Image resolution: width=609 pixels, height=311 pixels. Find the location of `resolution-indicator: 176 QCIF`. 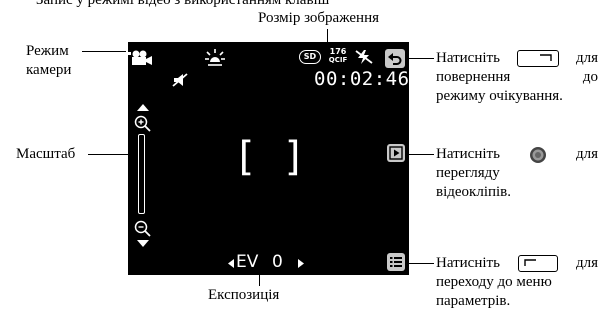

resolution-indicator: 176 QCIF is located at coordinates (338, 56).